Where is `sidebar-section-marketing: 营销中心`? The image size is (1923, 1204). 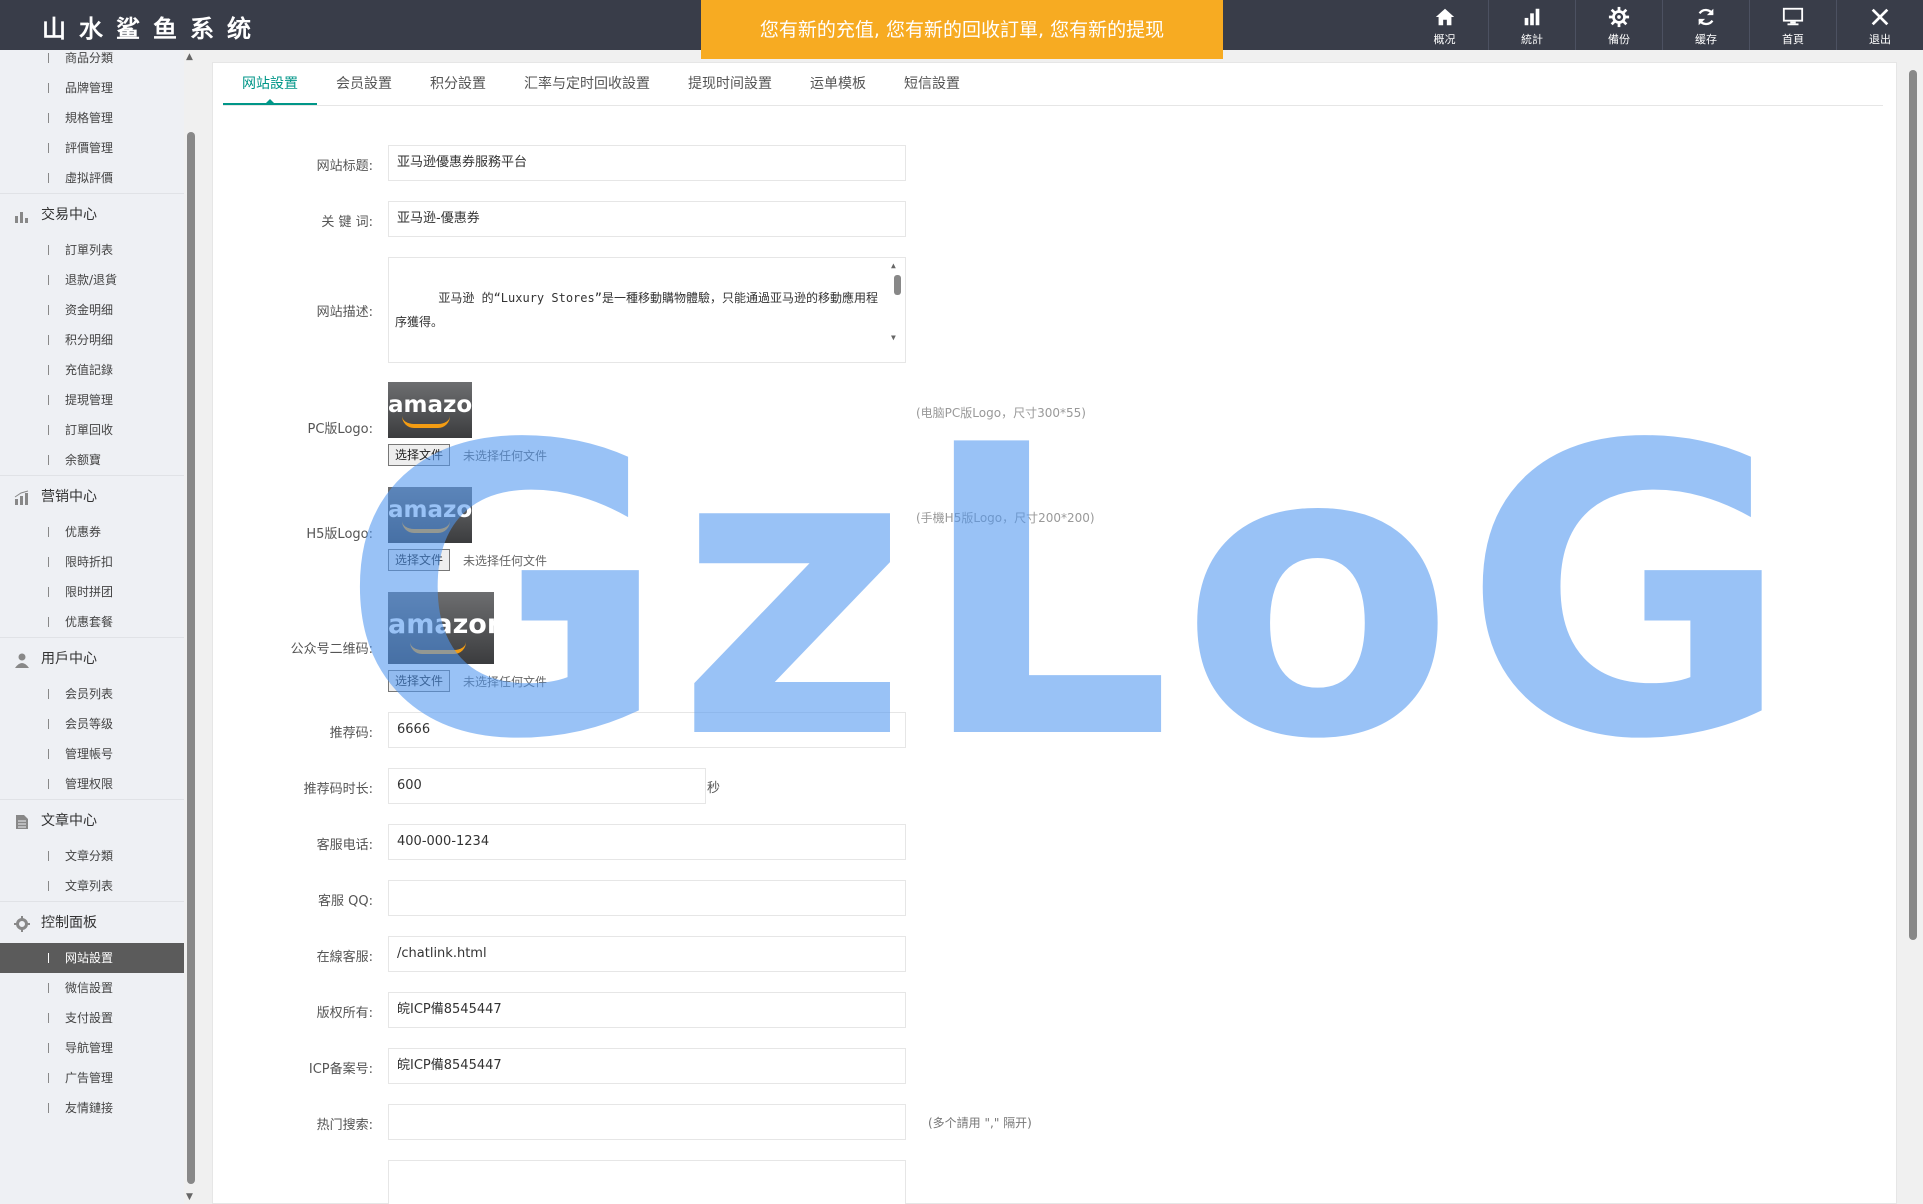
sidebar-section-marketing: 营销中心 is located at coordinates (92, 496).